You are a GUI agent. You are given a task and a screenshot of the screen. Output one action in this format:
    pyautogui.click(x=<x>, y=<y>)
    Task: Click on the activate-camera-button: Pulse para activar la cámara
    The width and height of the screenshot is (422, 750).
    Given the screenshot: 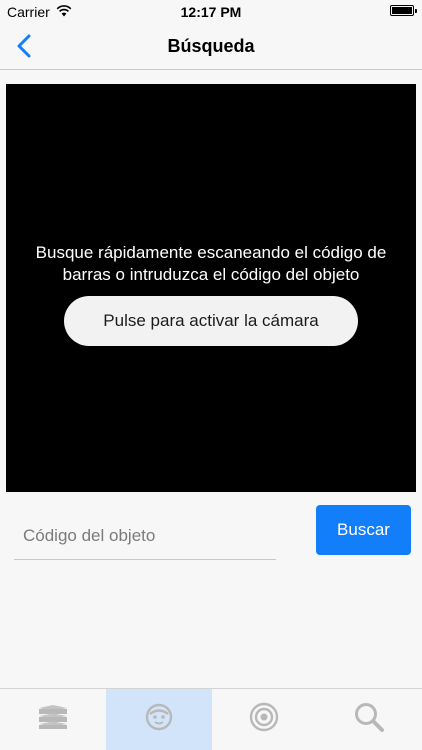 What is the action you would take?
    pyautogui.click(x=211, y=321)
    